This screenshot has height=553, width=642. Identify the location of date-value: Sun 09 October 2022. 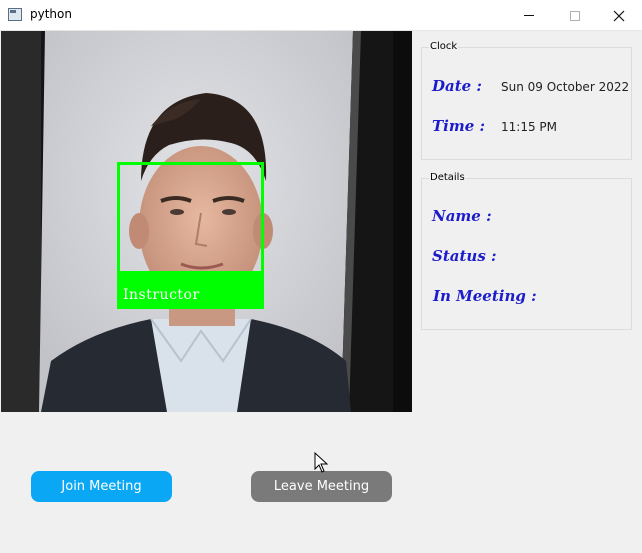
(565, 87).